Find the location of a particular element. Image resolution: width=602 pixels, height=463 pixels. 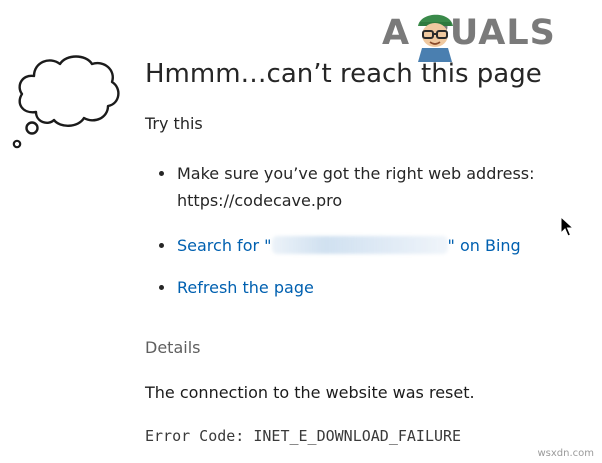

brand-watermark-text: A PUALS is located at coordinates (469, 33).